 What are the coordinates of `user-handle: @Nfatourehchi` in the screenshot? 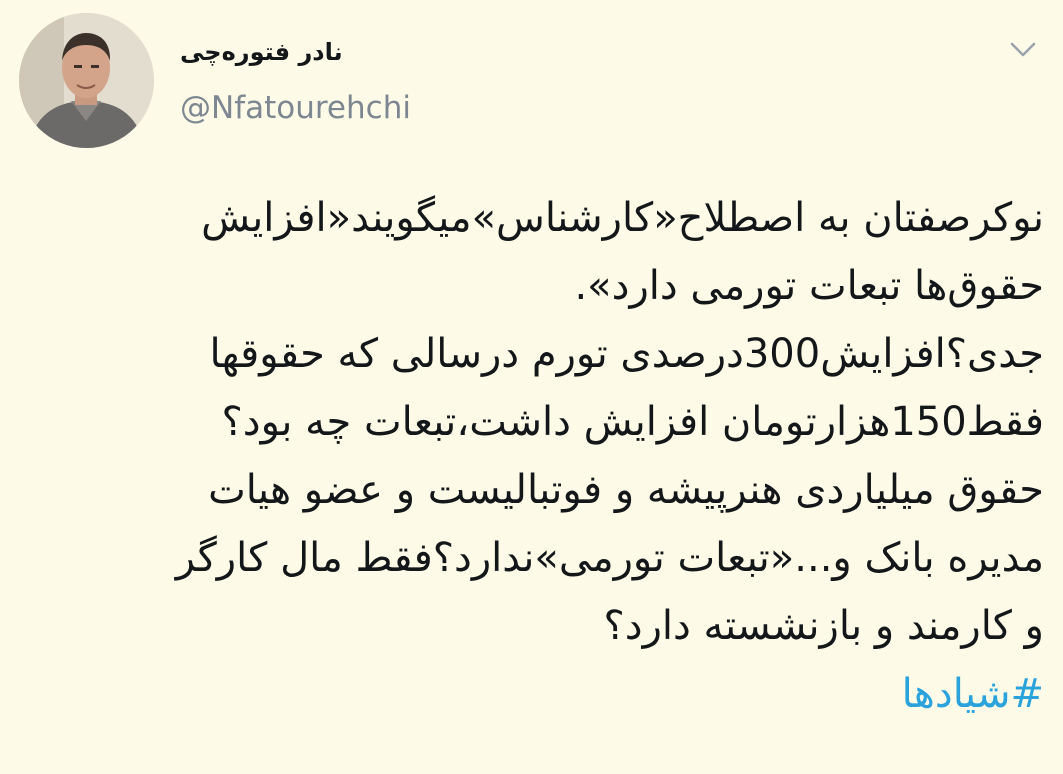 It's located at (295, 108).